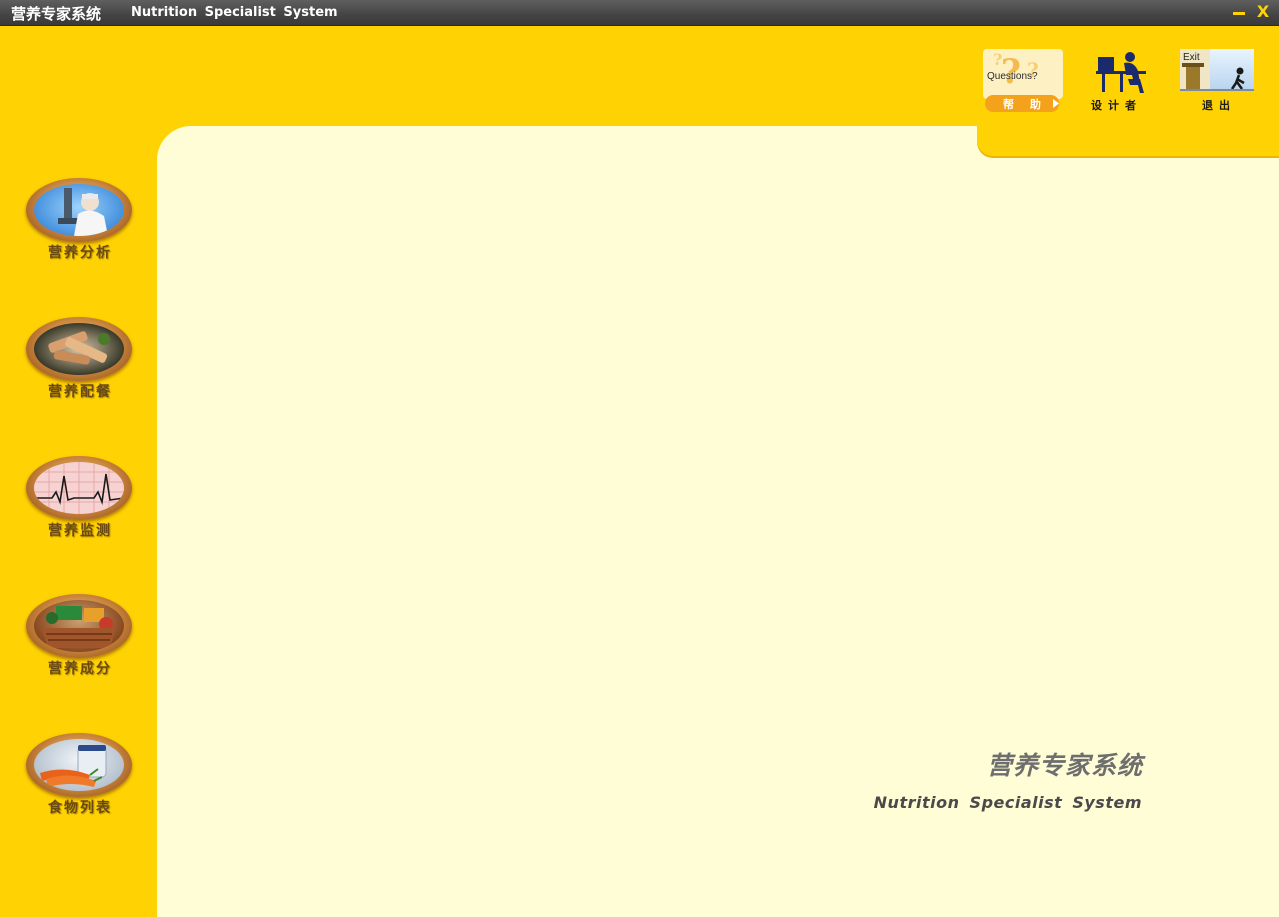  Describe the element at coordinates (1007, 802) in the screenshot. I see `branding-title-en: Nutrition Specialist System` at that location.